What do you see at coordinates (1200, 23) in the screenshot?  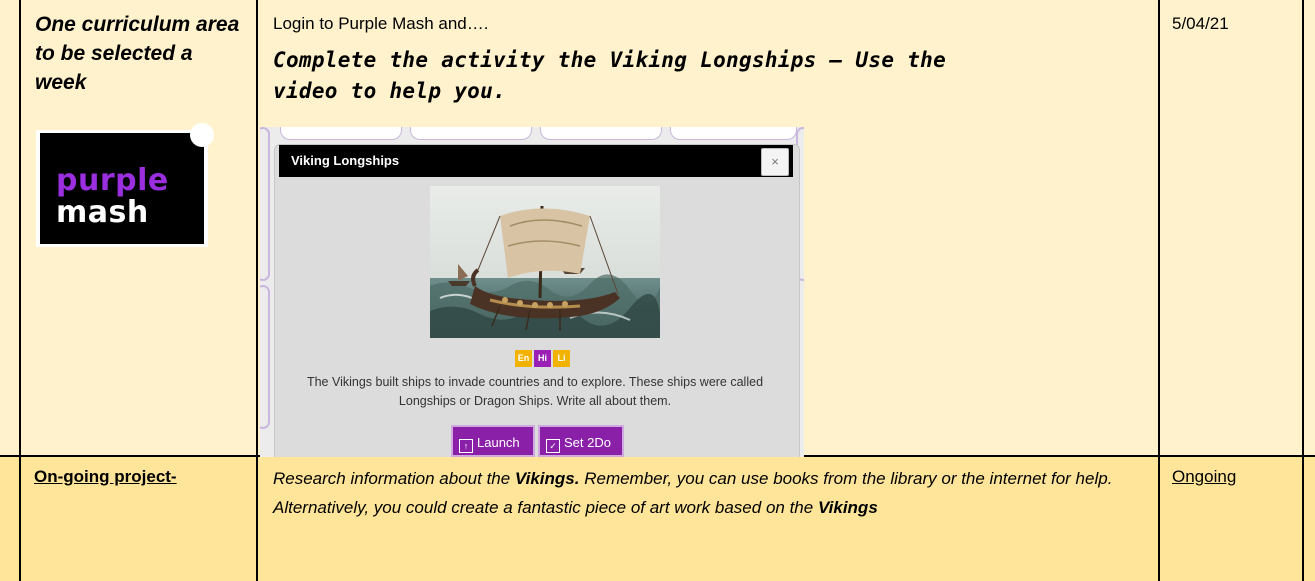 I see `date-cell: 5/04/21` at bounding box center [1200, 23].